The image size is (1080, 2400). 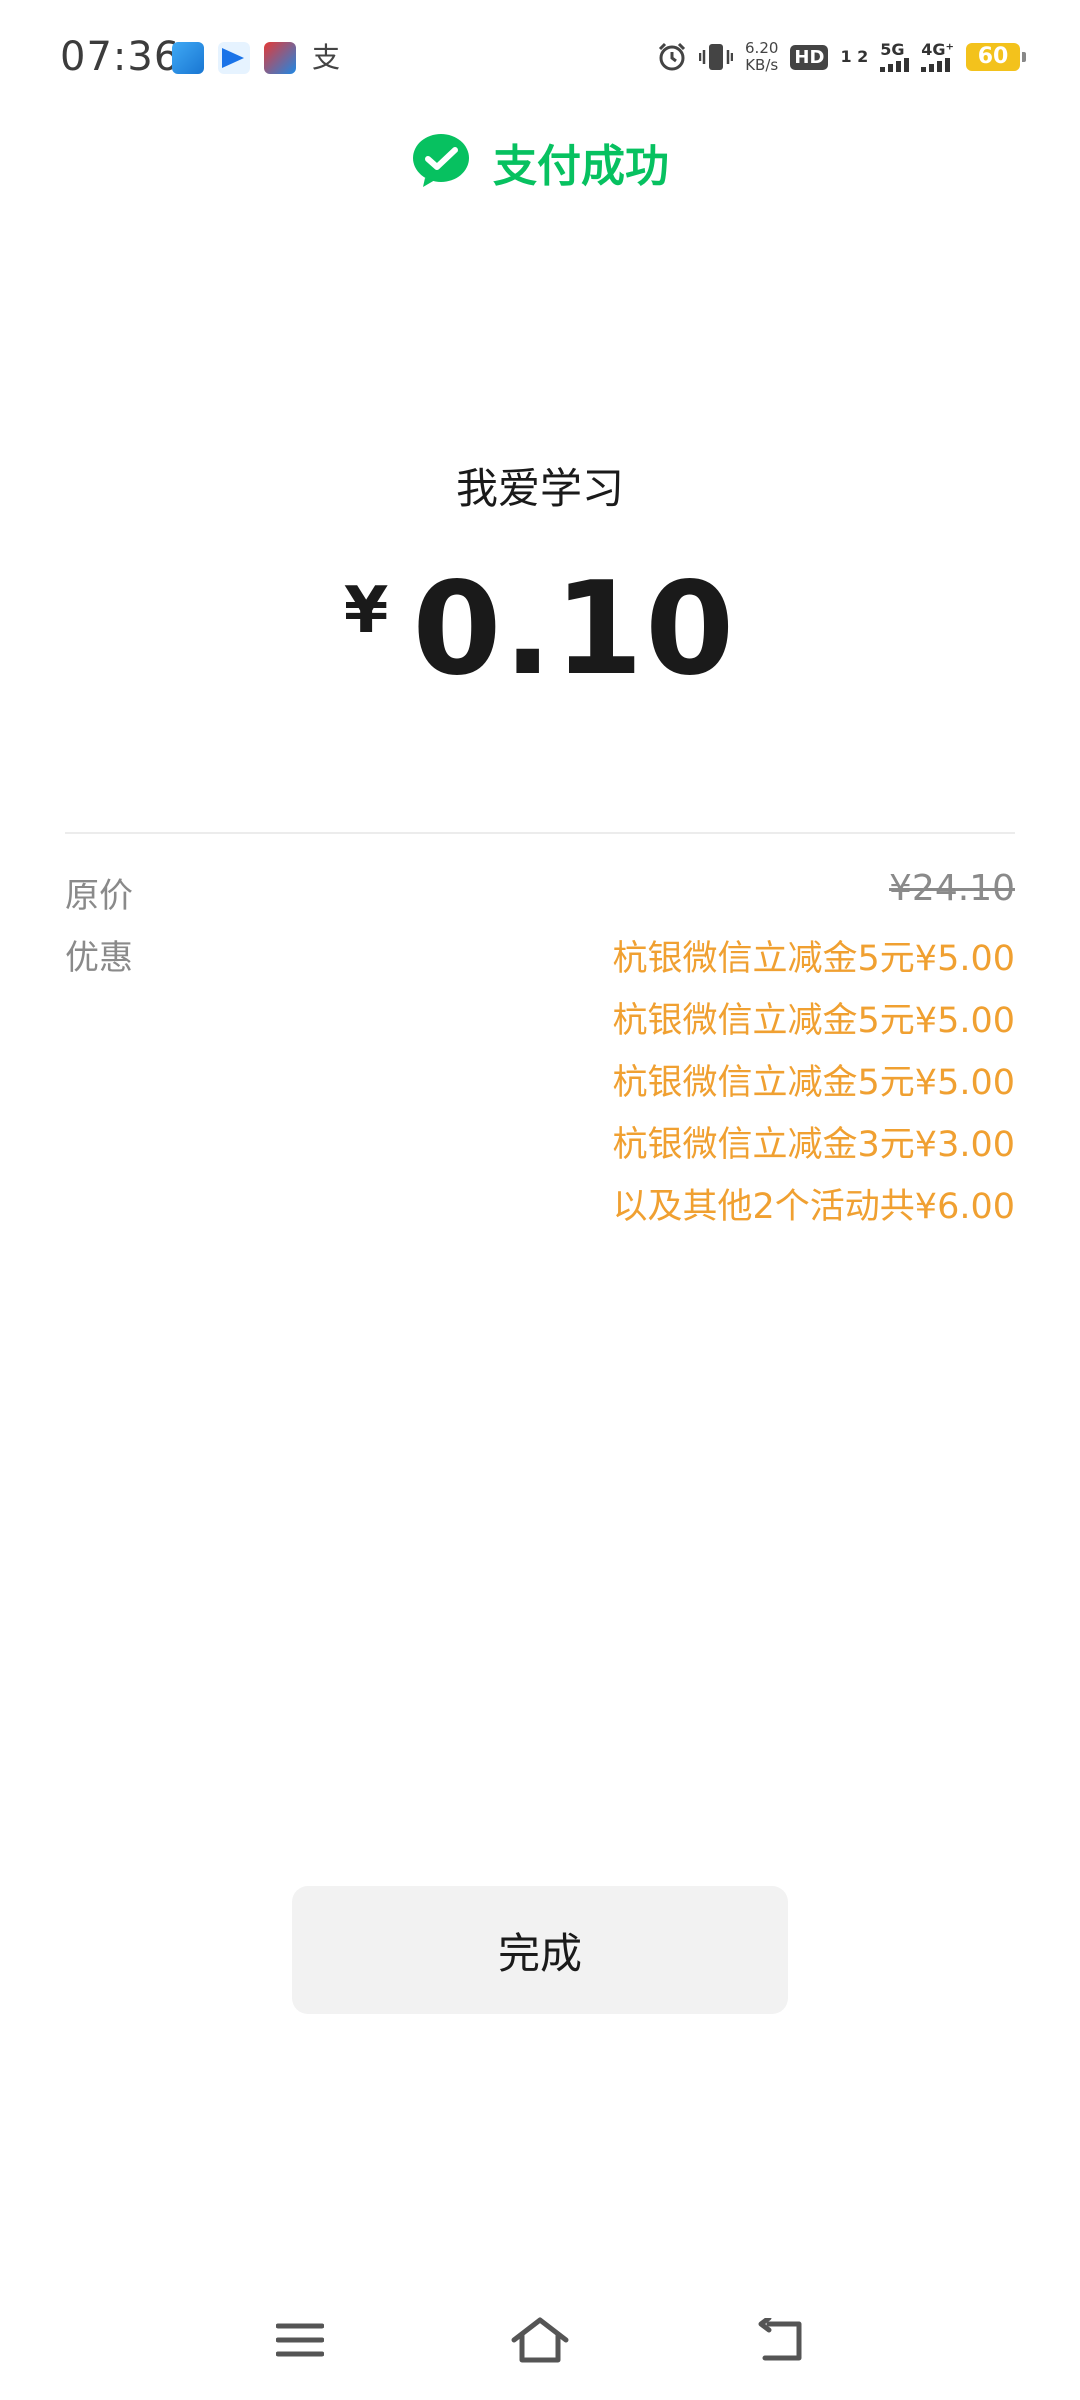 I want to click on sim-slots-label: 1 2, so click(x=854, y=56).